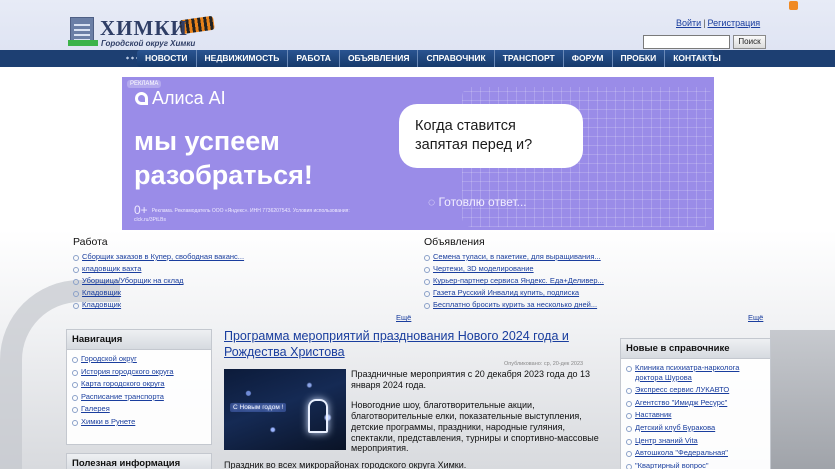  What do you see at coordinates (90, 242) in the screenshot?
I see `jobs-title: Работа` at bounding box center [90, 242].